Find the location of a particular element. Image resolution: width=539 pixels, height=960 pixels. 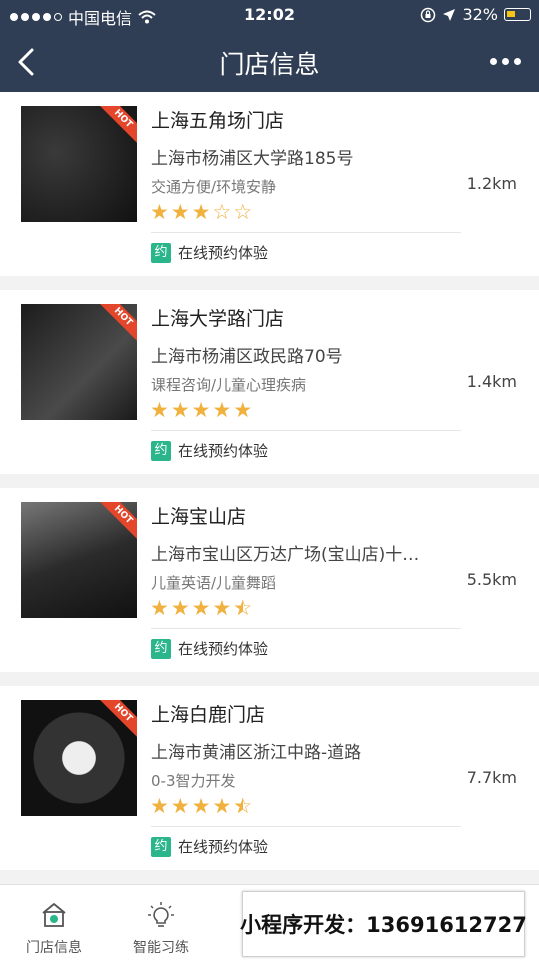

status-right: 32% is located at coordinates (475, 14).